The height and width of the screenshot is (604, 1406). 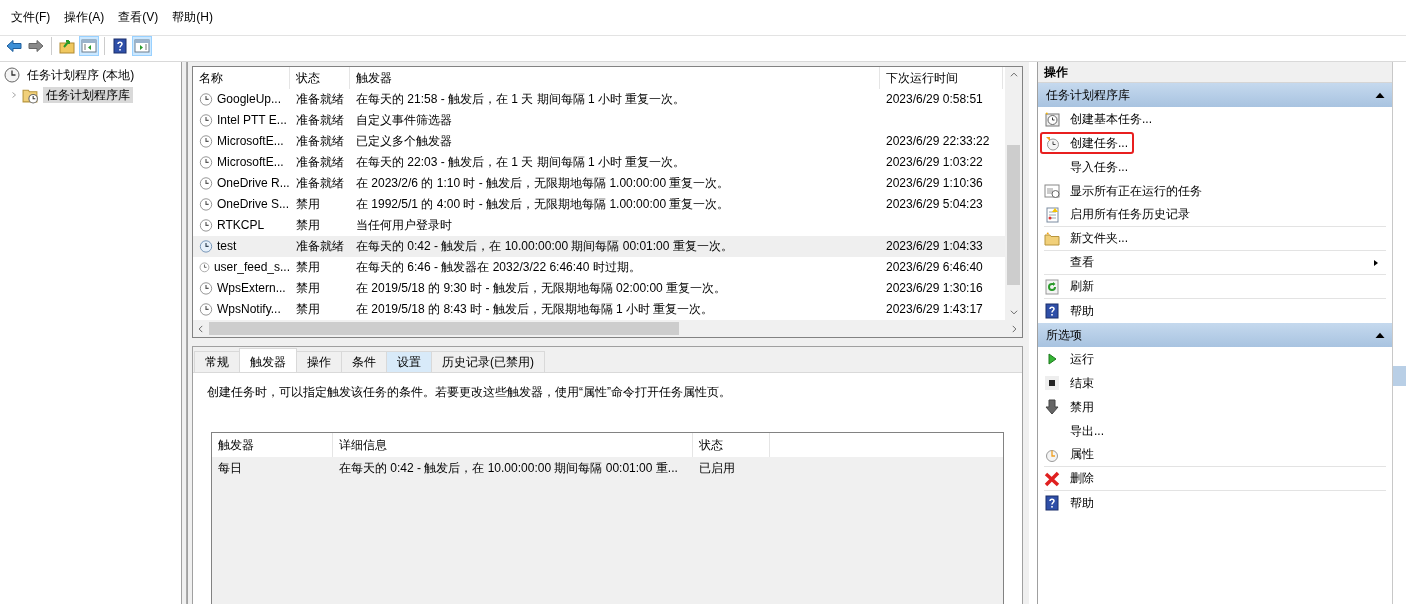 I want to click on horizontal-scrollbar, so click(x=607, y=328).